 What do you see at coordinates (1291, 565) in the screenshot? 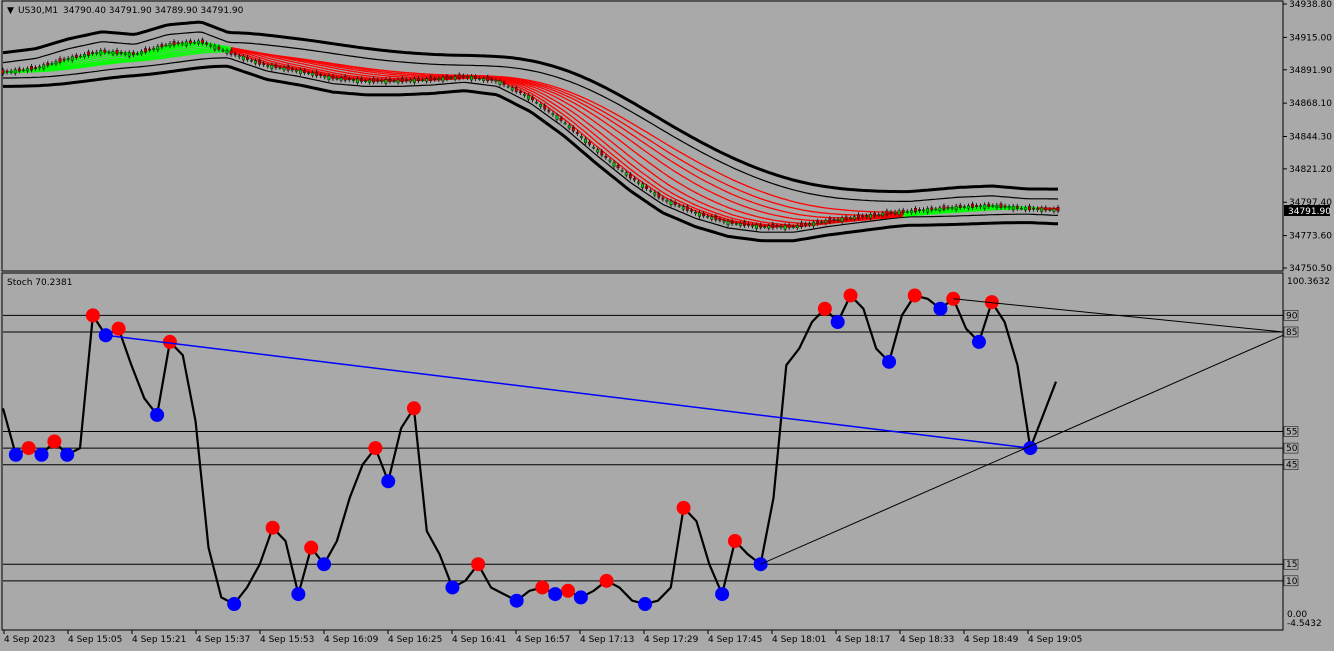
I see `stoch-level-label: 15` at bounding box center [1291, 565].